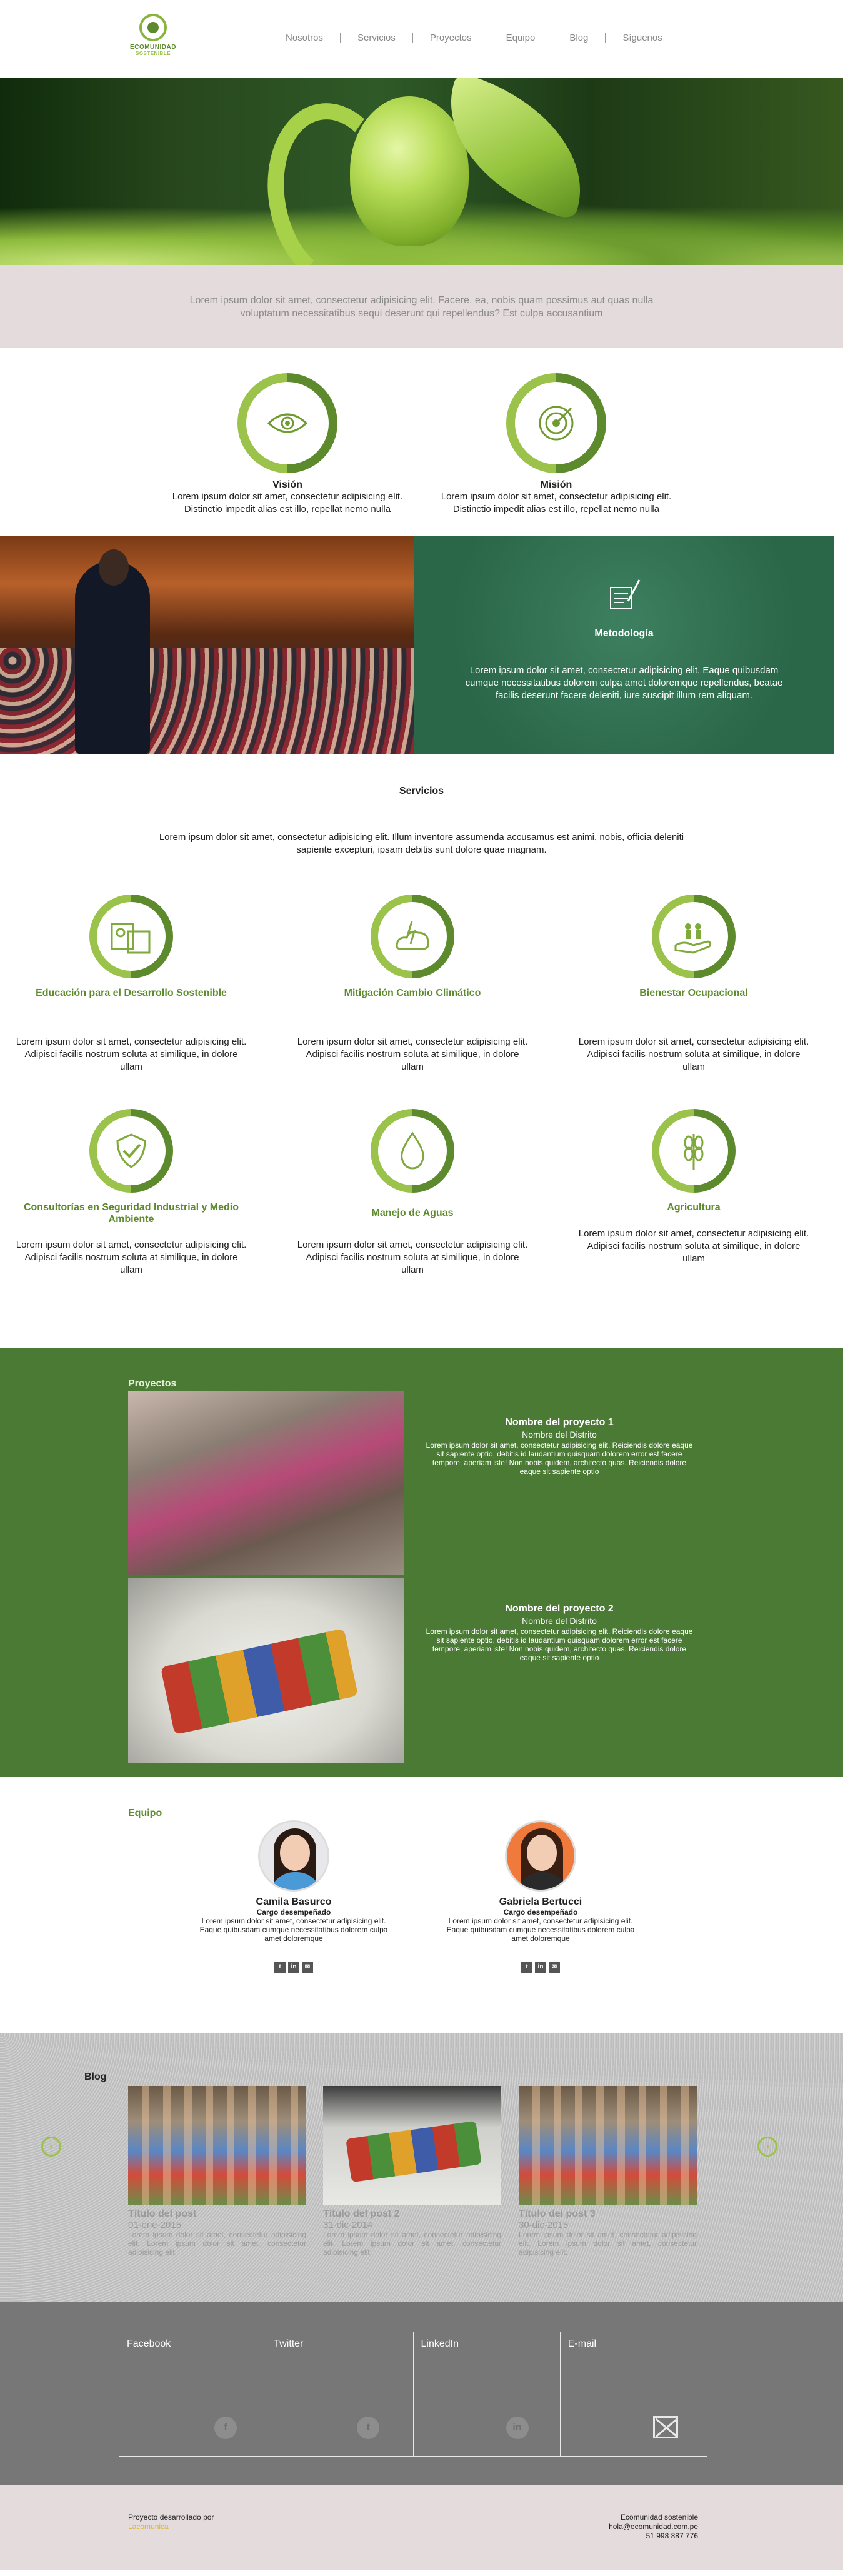  I want to click on chevron-right-icon: ›, so click(767, 2147).